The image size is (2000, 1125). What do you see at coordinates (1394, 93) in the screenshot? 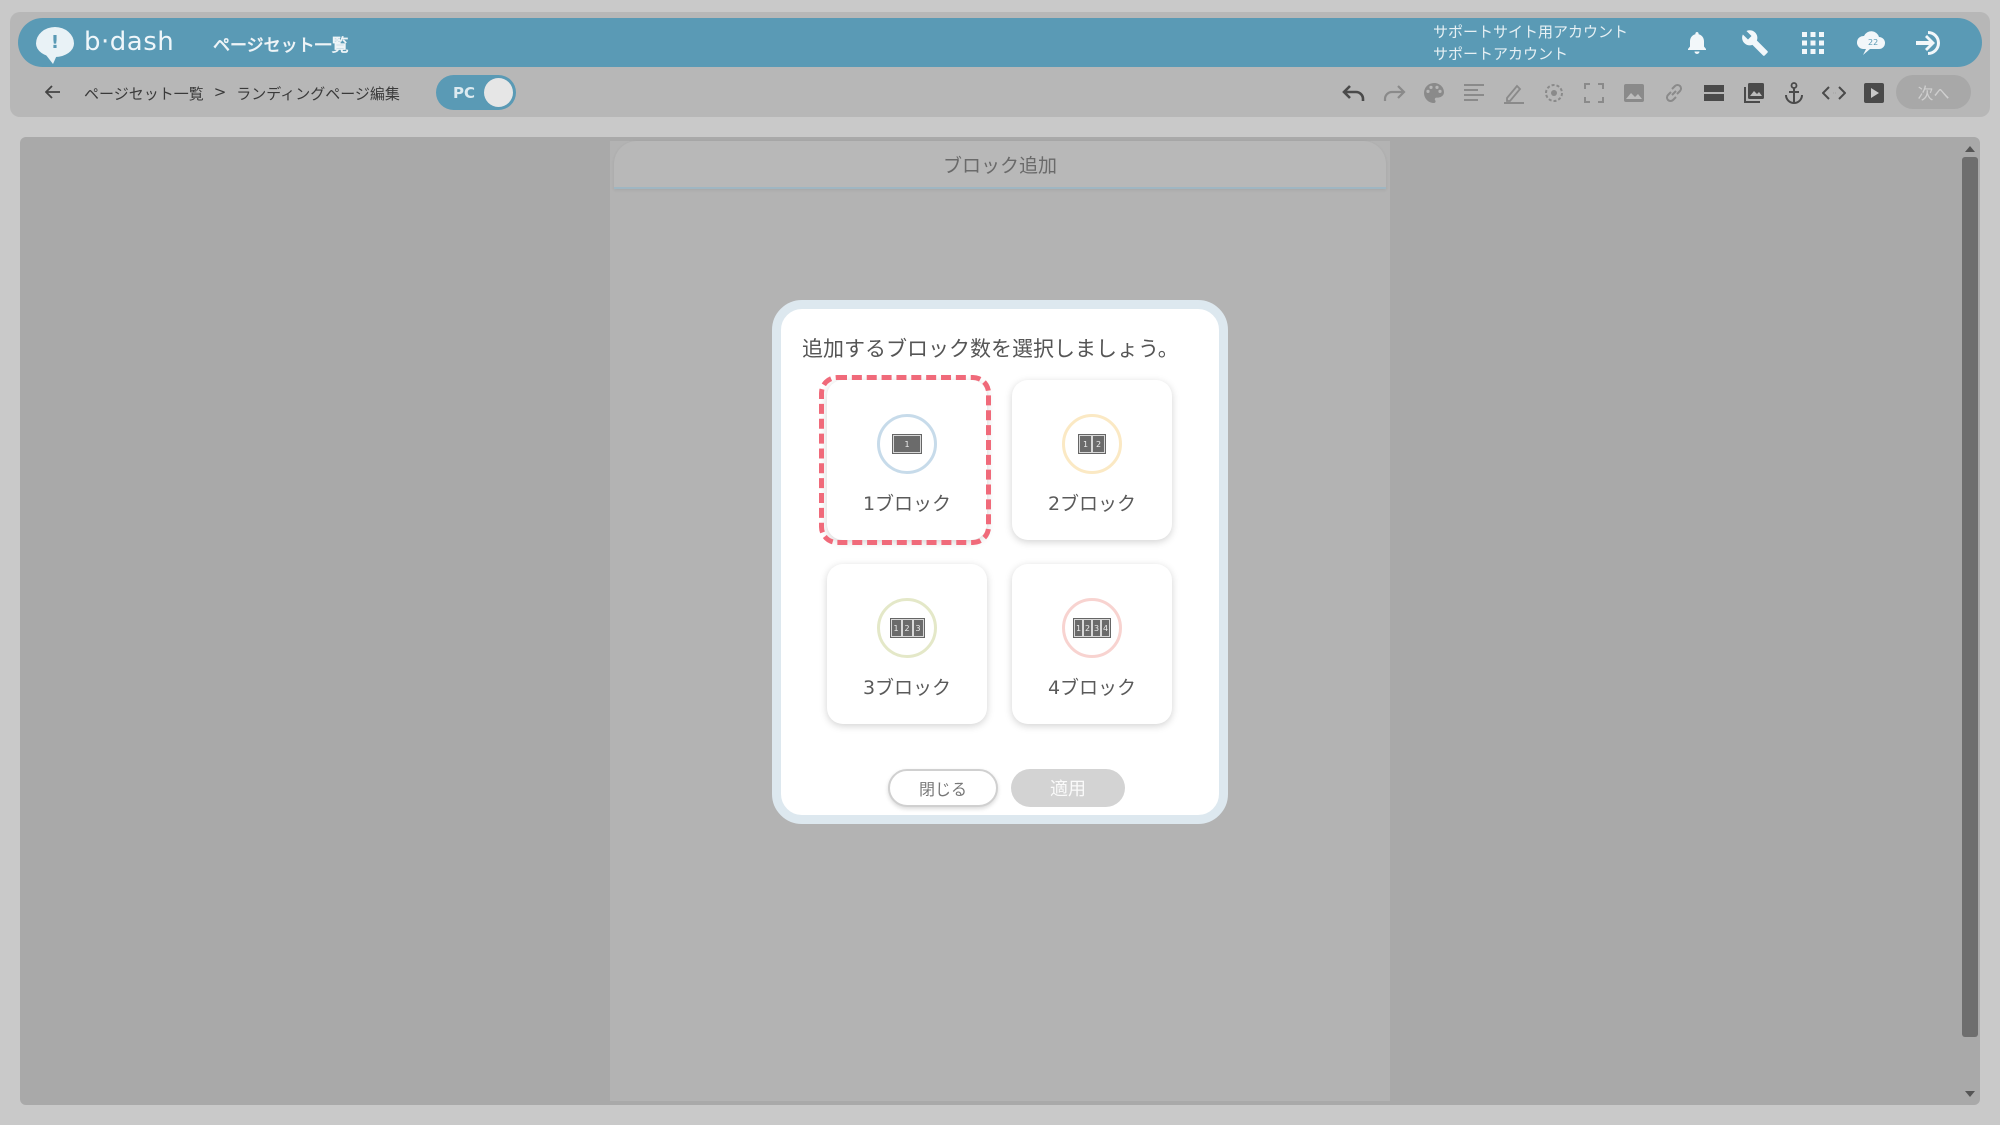
I see `redo-icon` at bounding box center [1394, 93].